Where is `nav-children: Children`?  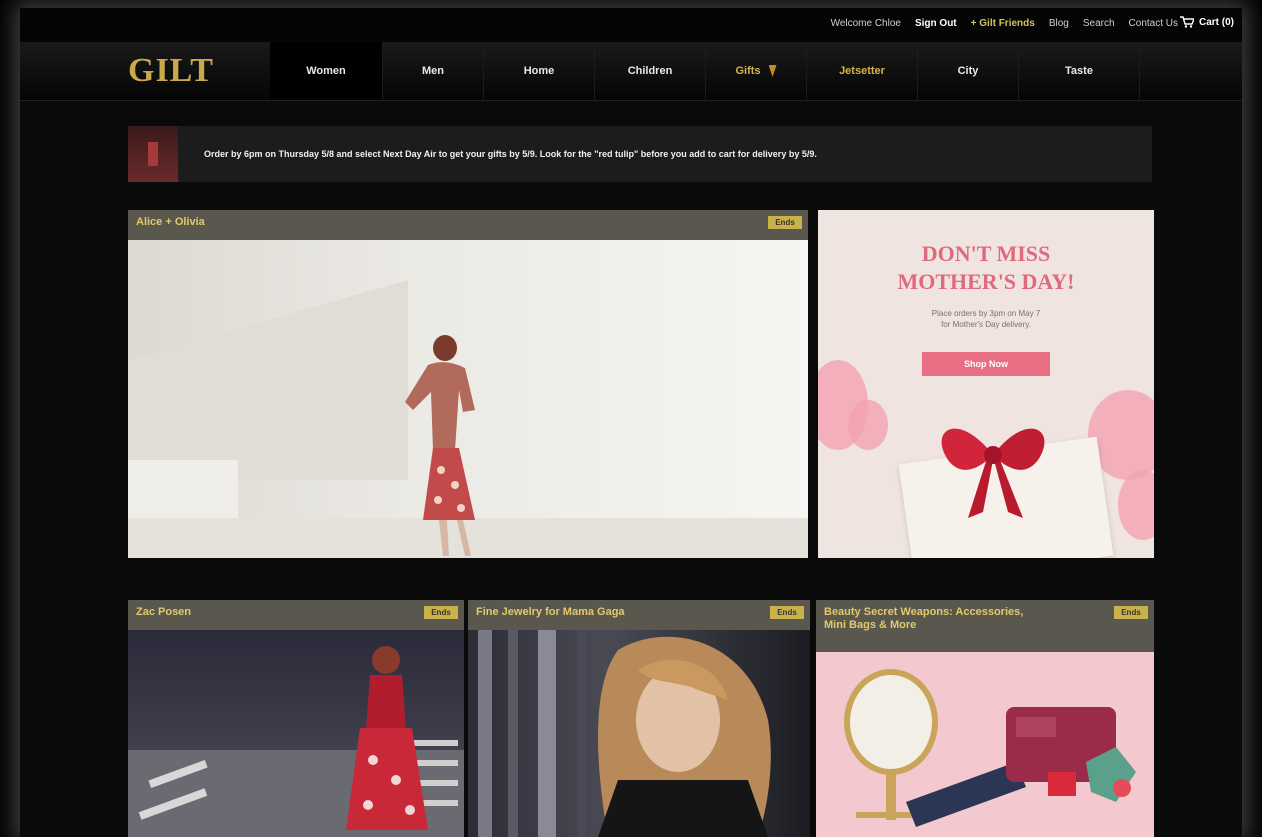
nav-children: Children is located at coordinates (650, 71).